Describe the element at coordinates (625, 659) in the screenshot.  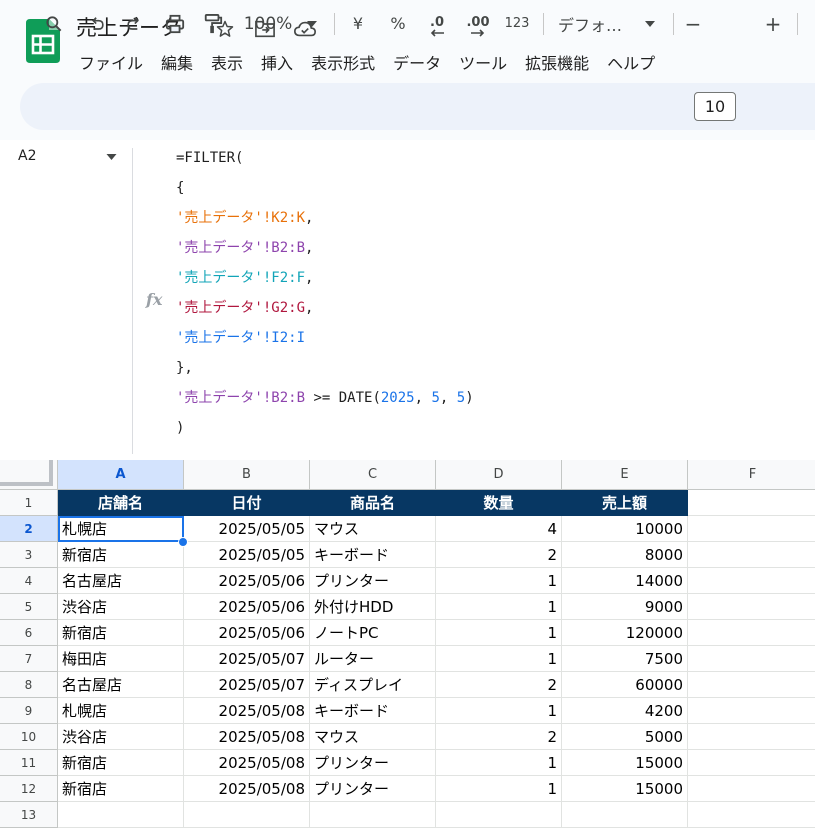
I see `table-cell: 7500` at that location.